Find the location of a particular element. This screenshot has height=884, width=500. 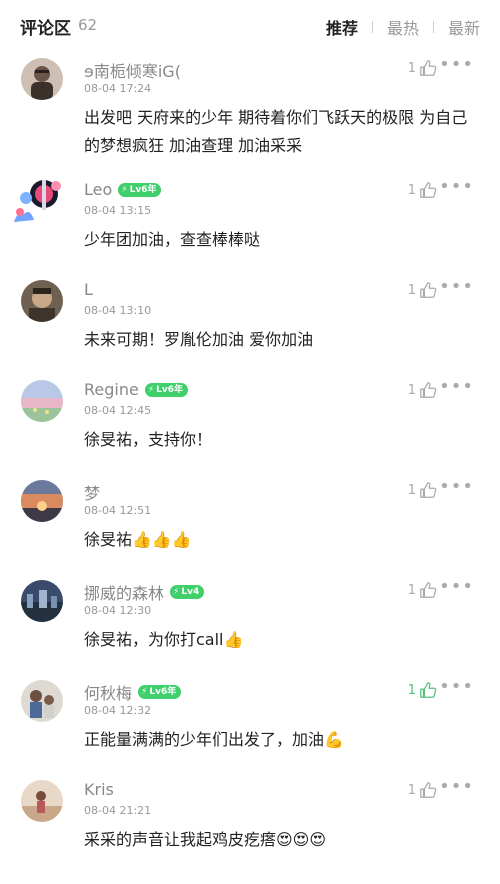

comment-time: 08-04 12:30 is located at coordinates (118, 610).